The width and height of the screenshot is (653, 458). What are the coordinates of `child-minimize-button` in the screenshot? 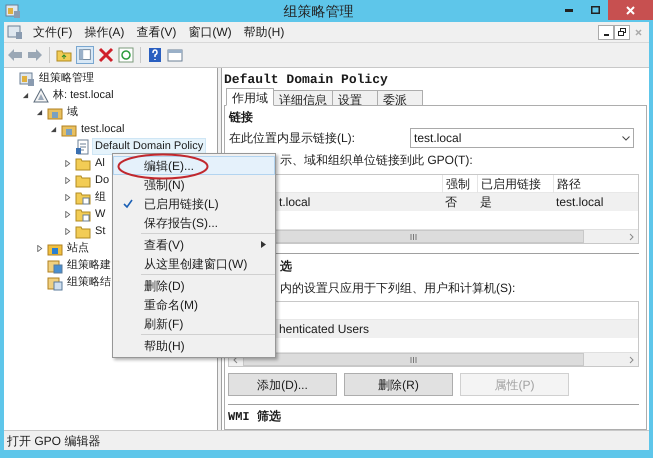 It's located at (606, 32).